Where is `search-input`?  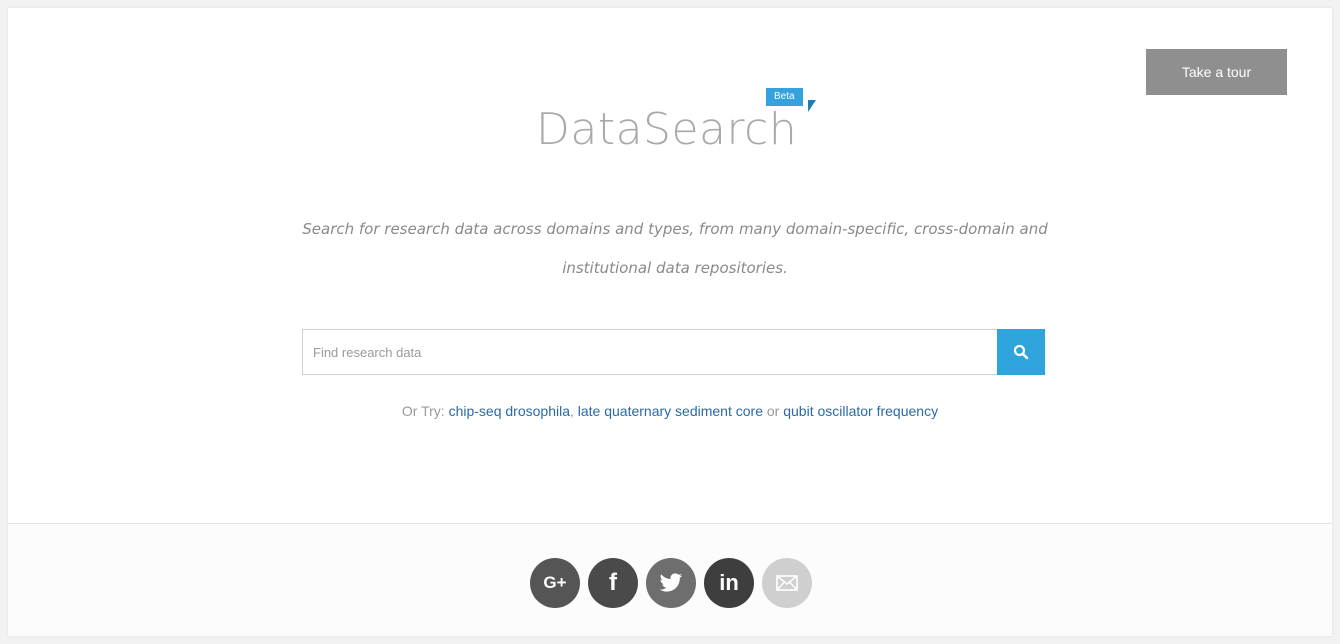
search-input is located at coordinates (649, 352).